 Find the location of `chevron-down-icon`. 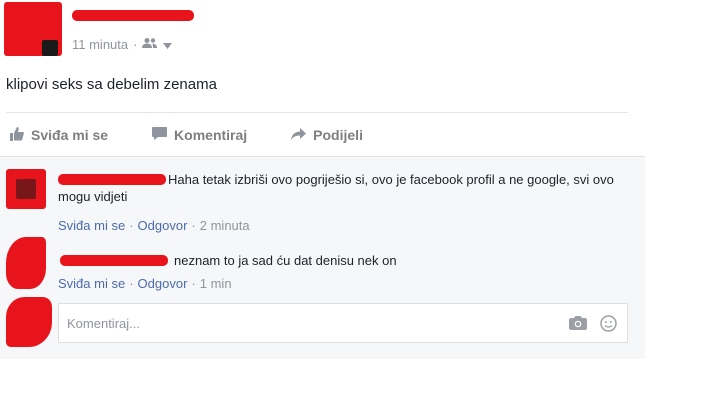

chevron-down-icon is located at coordinates (168, 44).